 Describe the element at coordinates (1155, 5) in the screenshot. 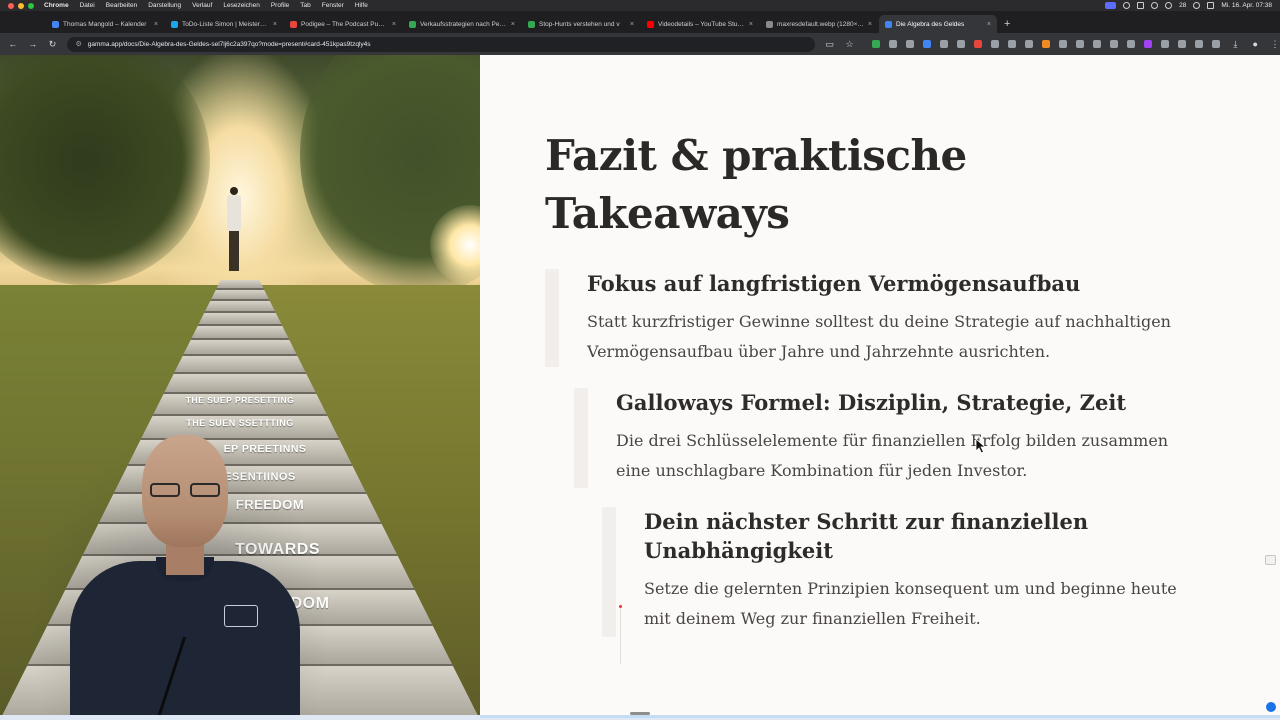

I see `sync-icon` at that location.